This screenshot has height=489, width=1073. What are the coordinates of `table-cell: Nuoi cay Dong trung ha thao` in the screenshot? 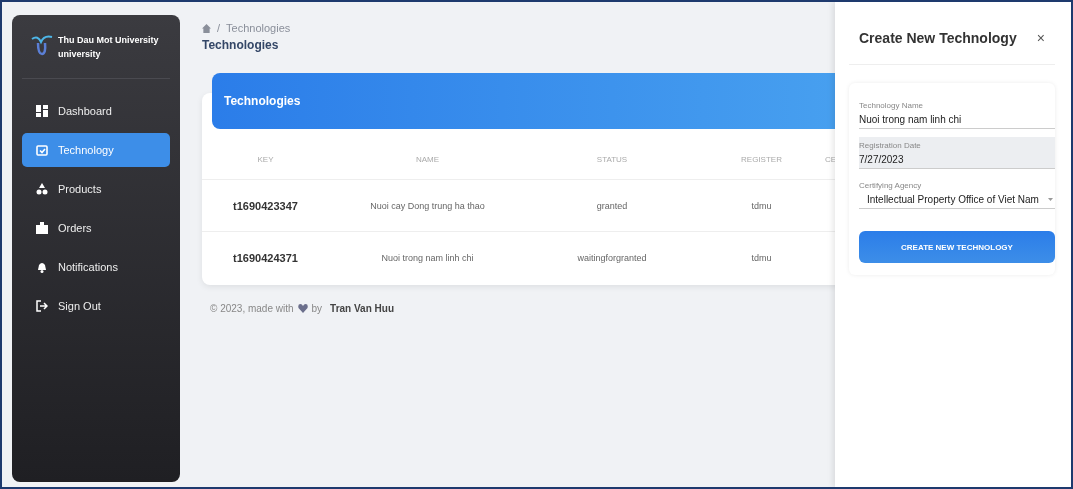 It's located at (427, 205).